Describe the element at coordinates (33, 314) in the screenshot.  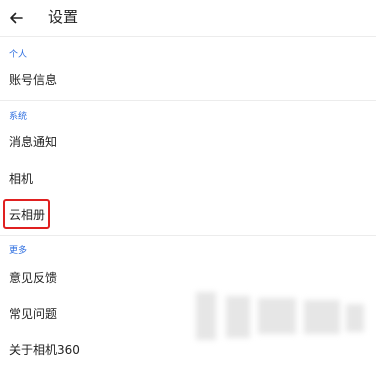
I see `settings-item-label: 常见问题` at that location.